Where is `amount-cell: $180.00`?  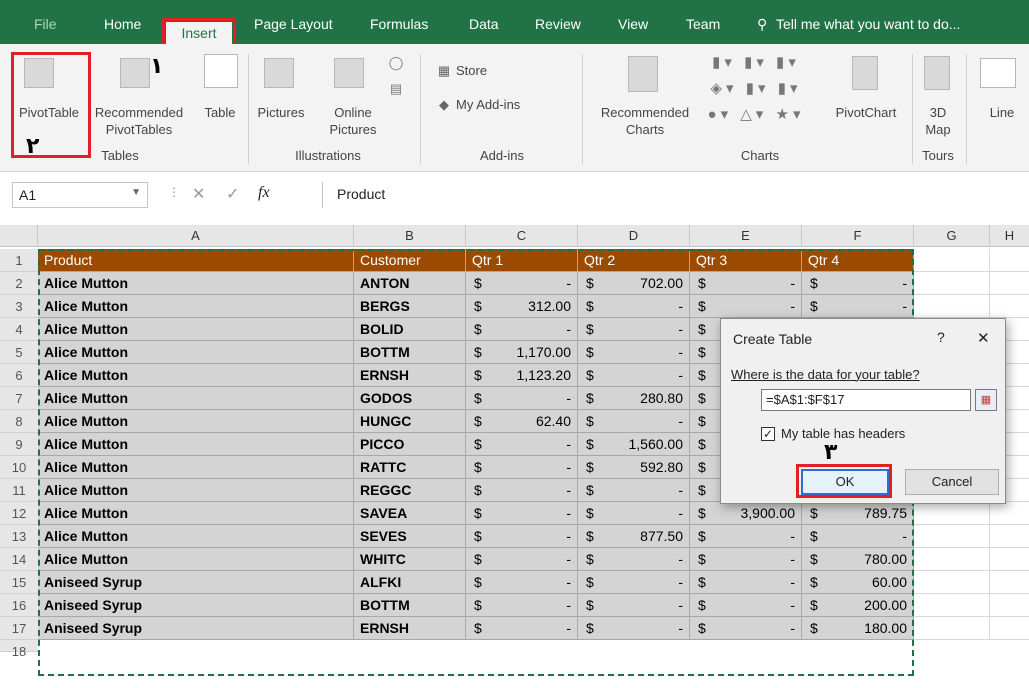 amount-cell: $180.00 is located at coordinates (858, 628).